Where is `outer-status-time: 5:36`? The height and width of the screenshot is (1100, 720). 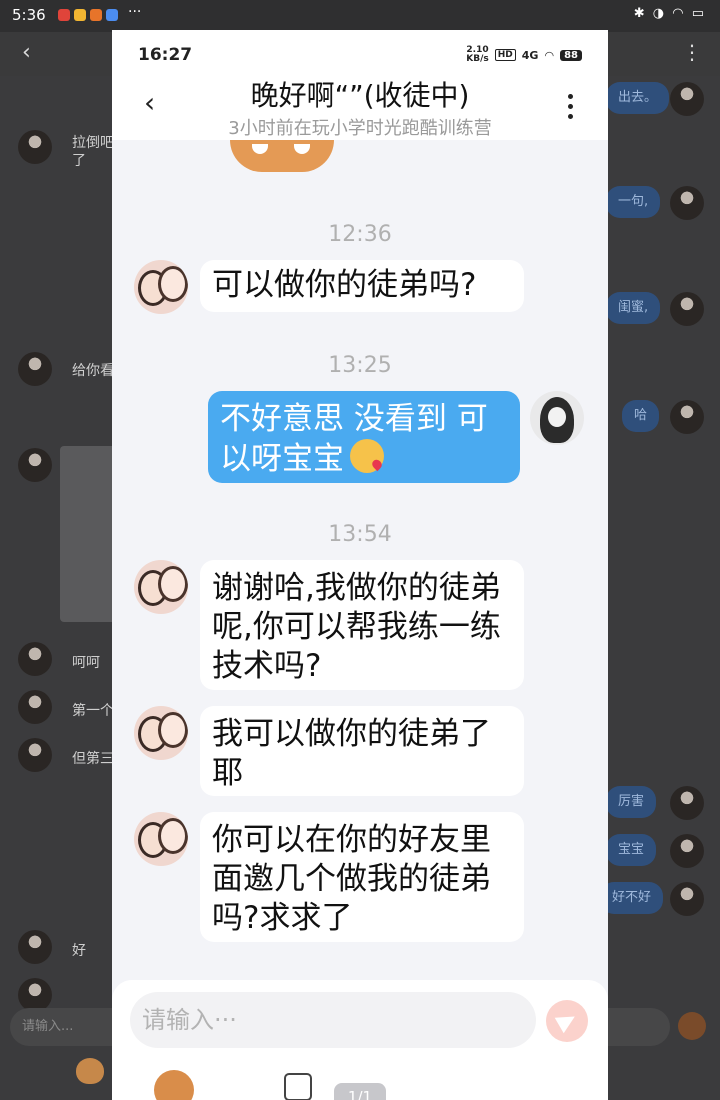
outer-status-time: 5:36 is located at coordinates (29, 15).